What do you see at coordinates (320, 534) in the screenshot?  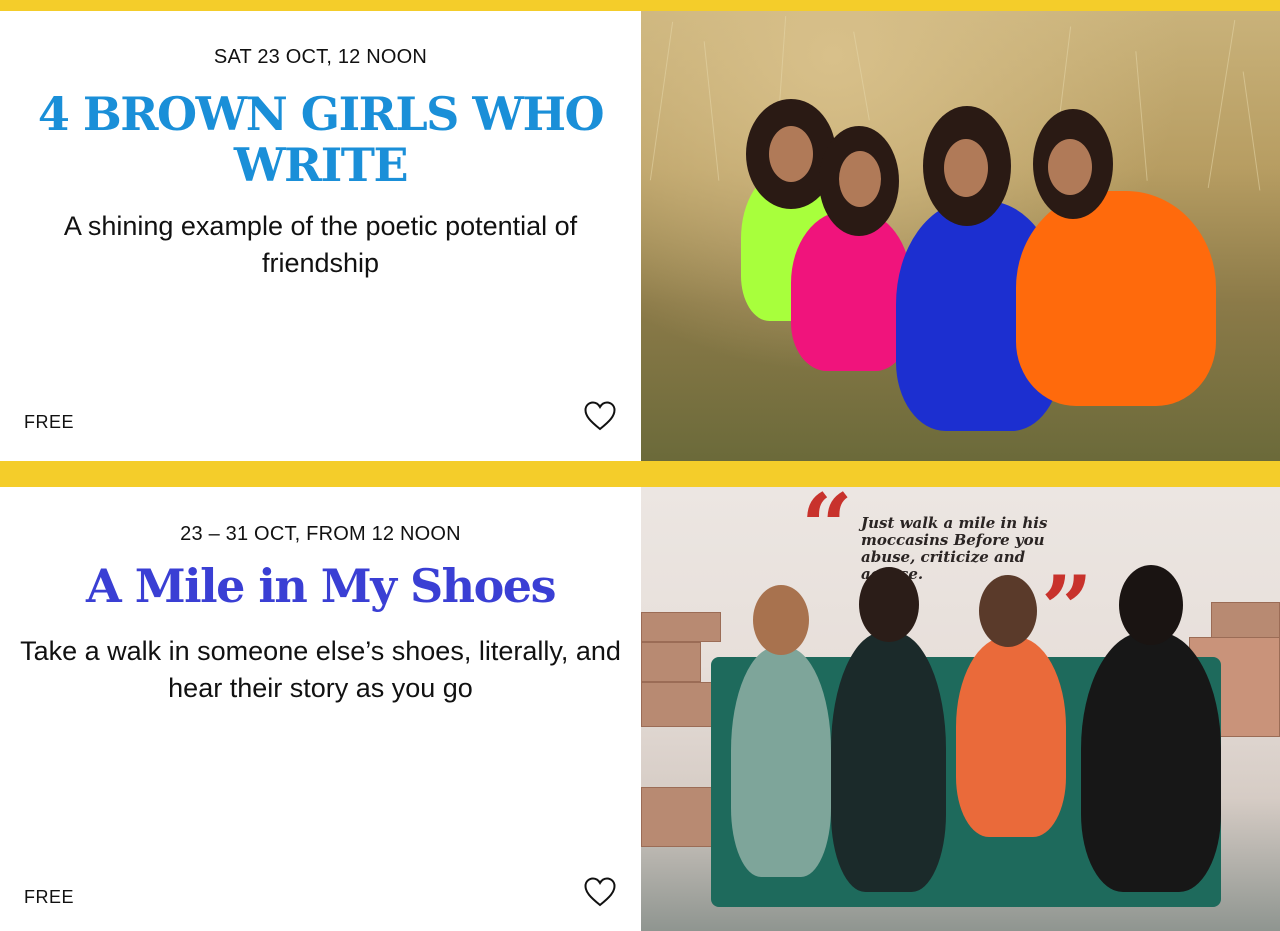 I see `event-date: 23 – 31 OCT, FROM 12 NOON` at bounding box center [320, 534].